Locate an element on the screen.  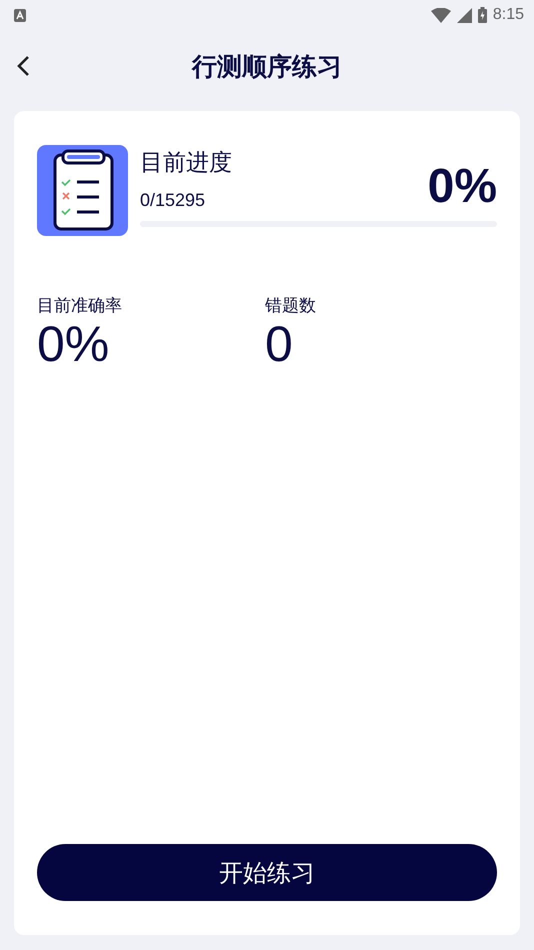
battery-icon is located at coordinates (482, 15).